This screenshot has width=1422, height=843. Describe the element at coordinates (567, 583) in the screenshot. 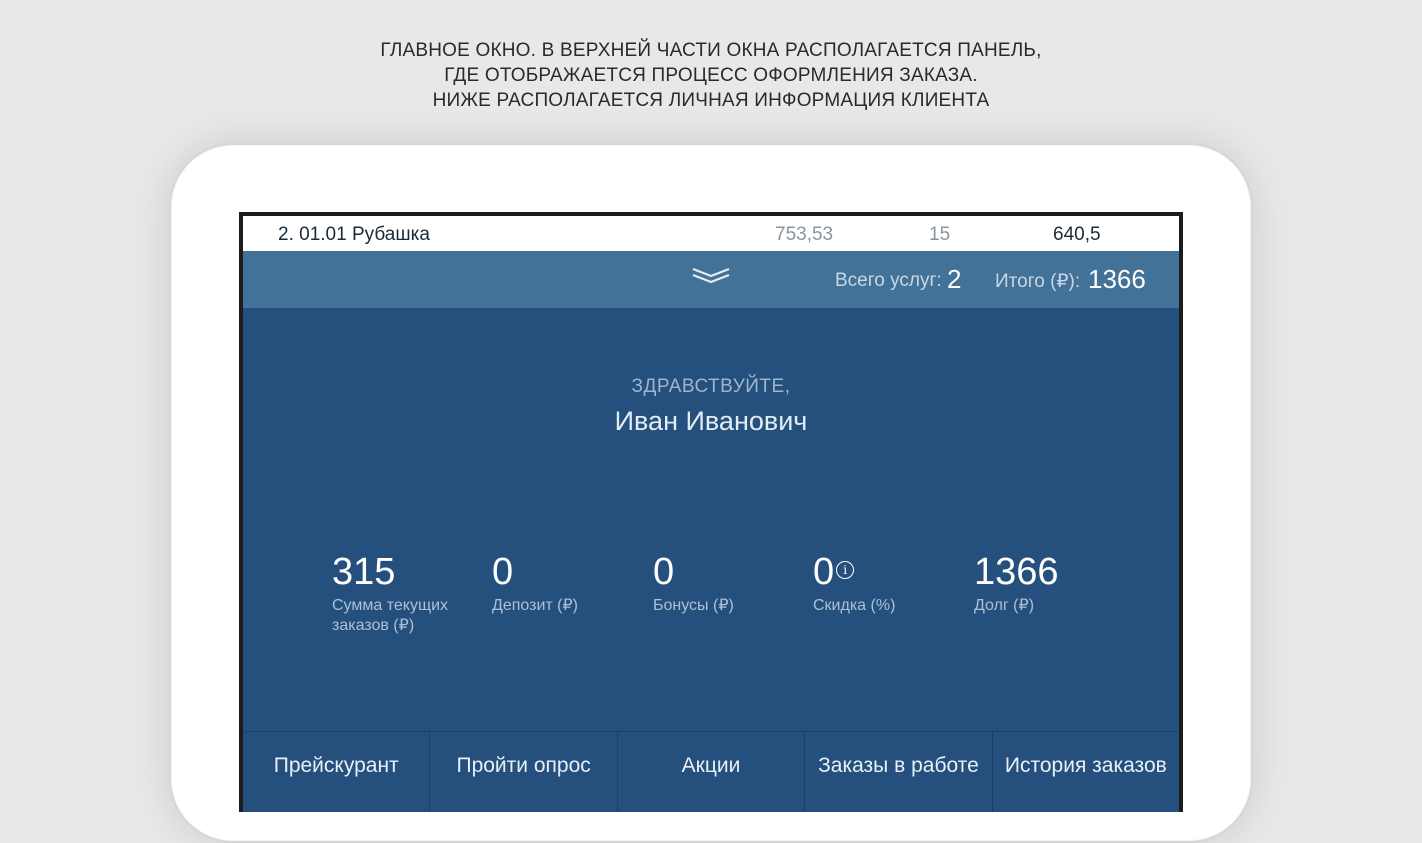

I see `stat-deposit: 0 Депозит (₽)` at that location.